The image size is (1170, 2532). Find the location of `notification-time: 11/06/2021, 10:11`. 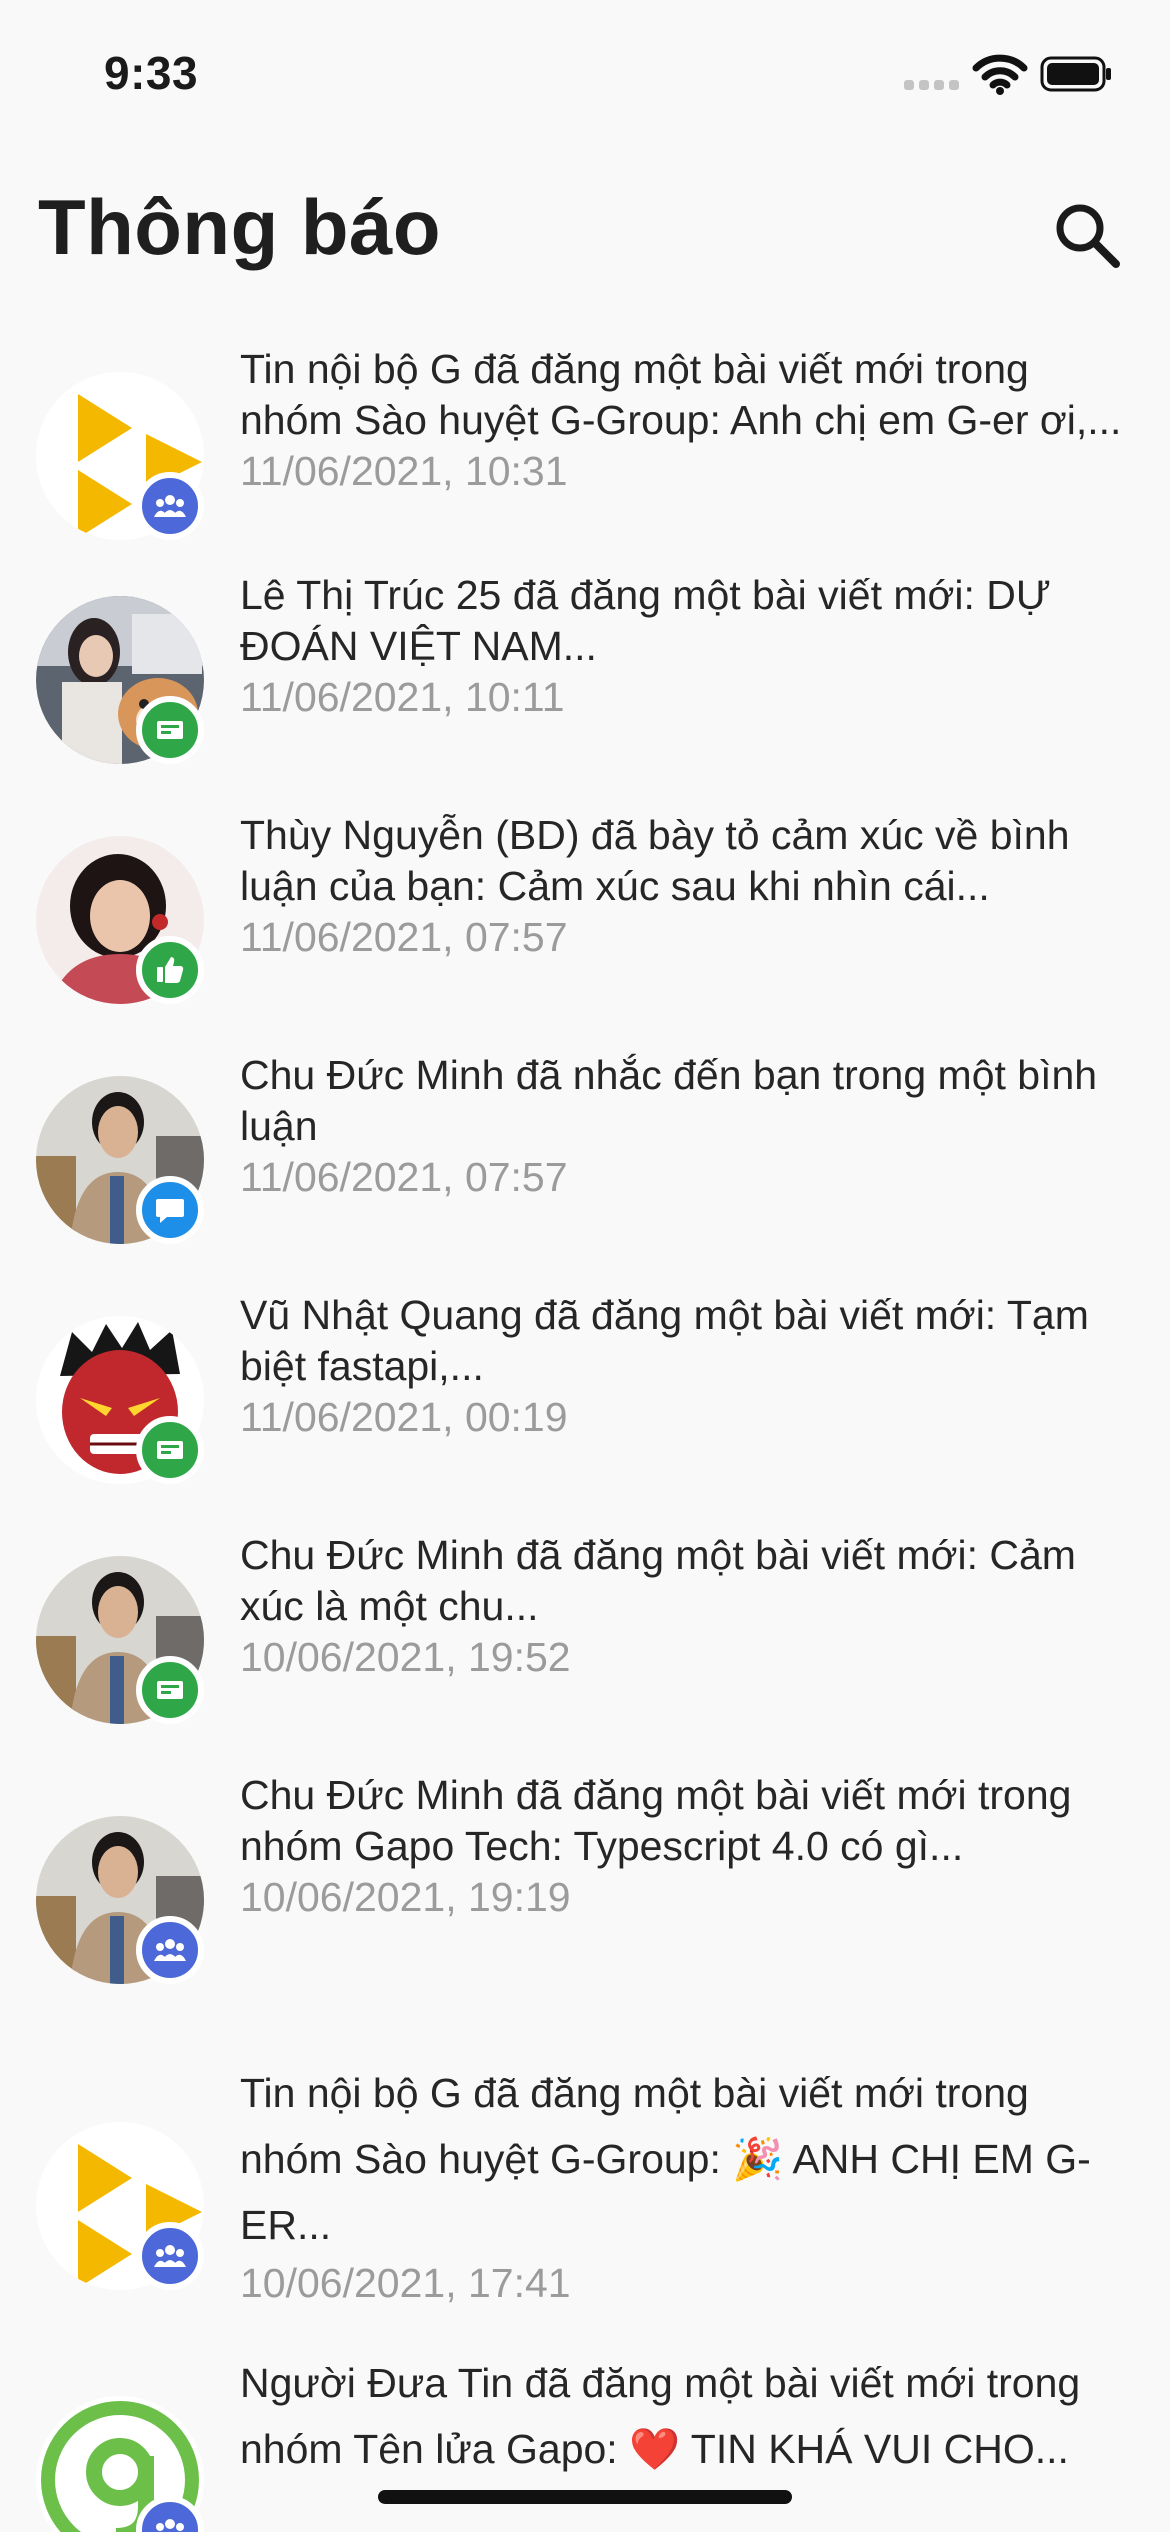

notification-time: 11/06/2021, 10:11 is located at coordinates (402, 697).